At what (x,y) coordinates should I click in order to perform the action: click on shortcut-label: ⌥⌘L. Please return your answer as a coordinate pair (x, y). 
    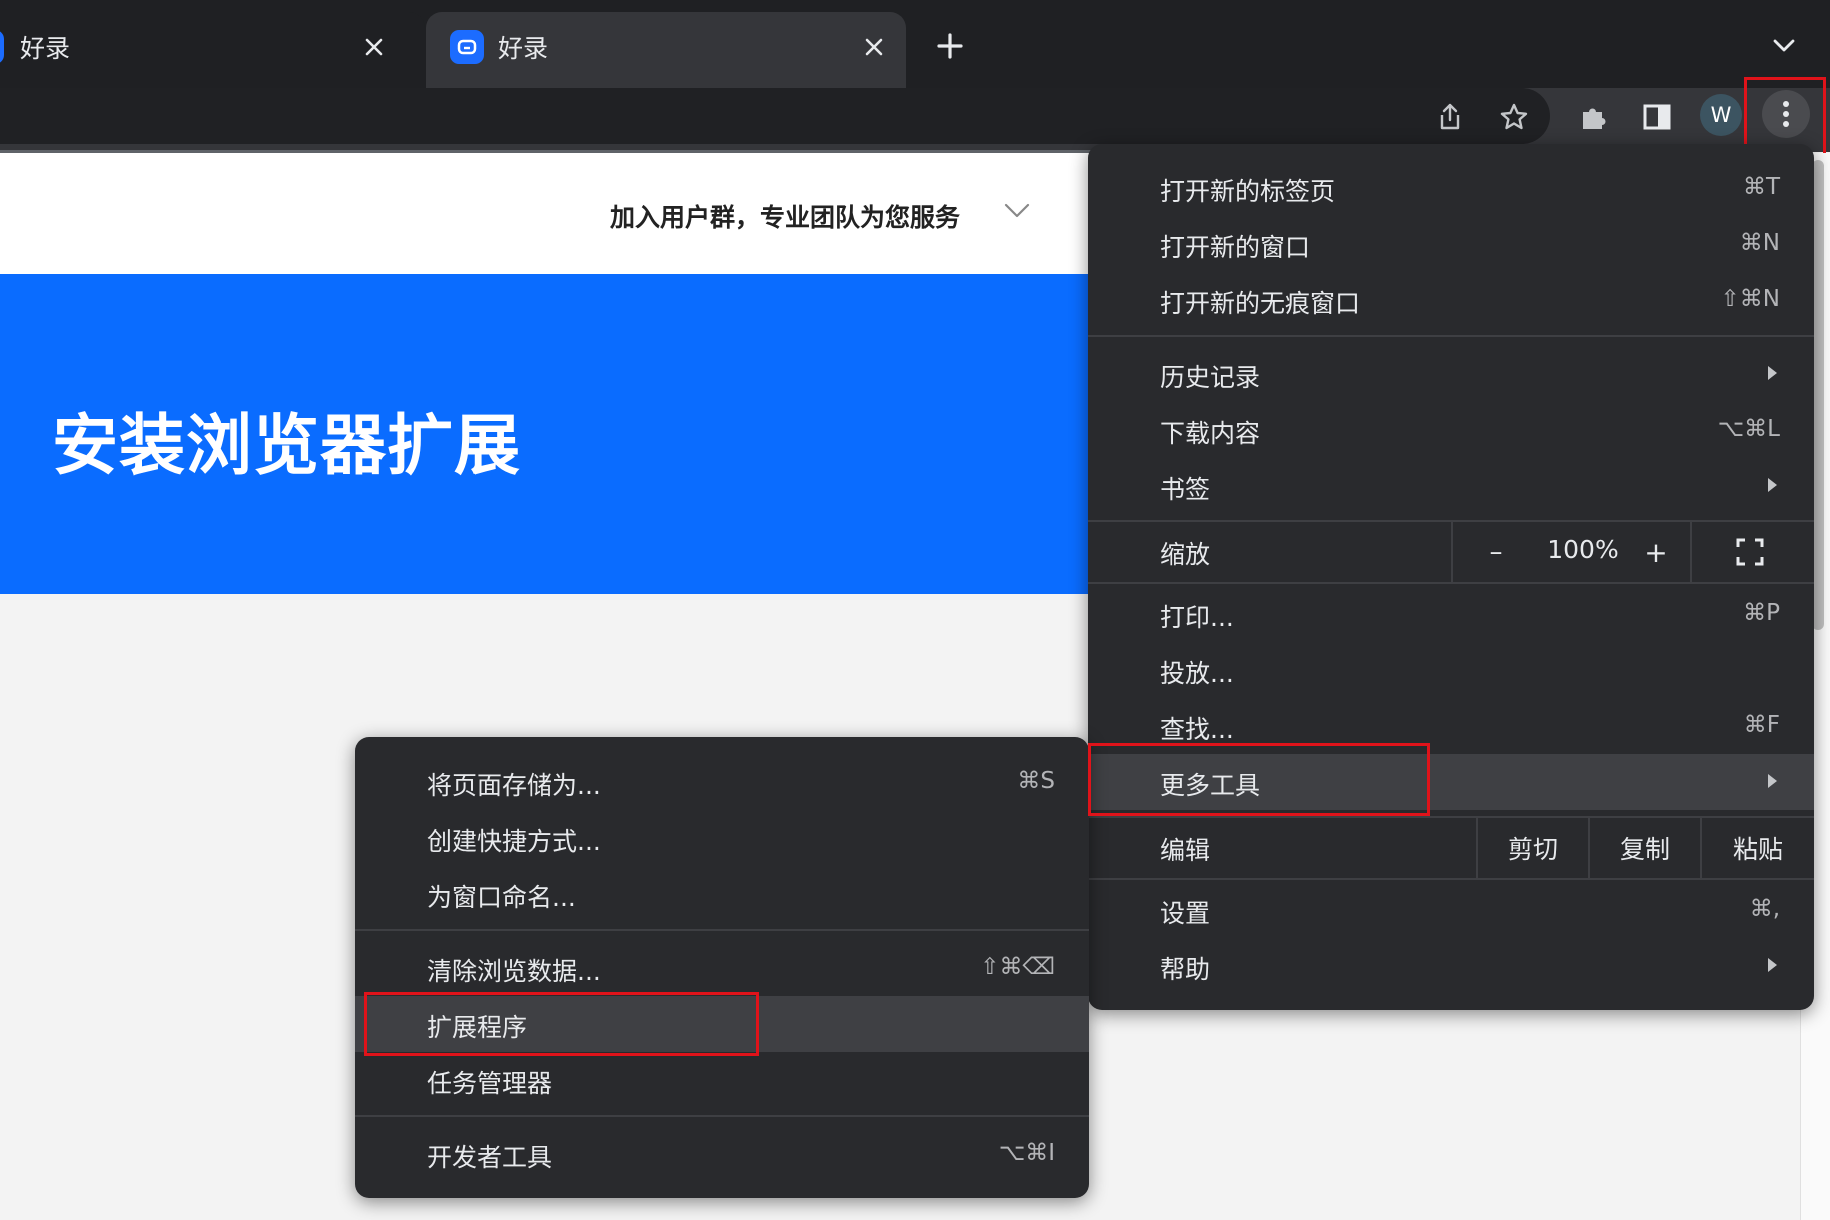
    Looking at the image, I should click on (1748, 429).